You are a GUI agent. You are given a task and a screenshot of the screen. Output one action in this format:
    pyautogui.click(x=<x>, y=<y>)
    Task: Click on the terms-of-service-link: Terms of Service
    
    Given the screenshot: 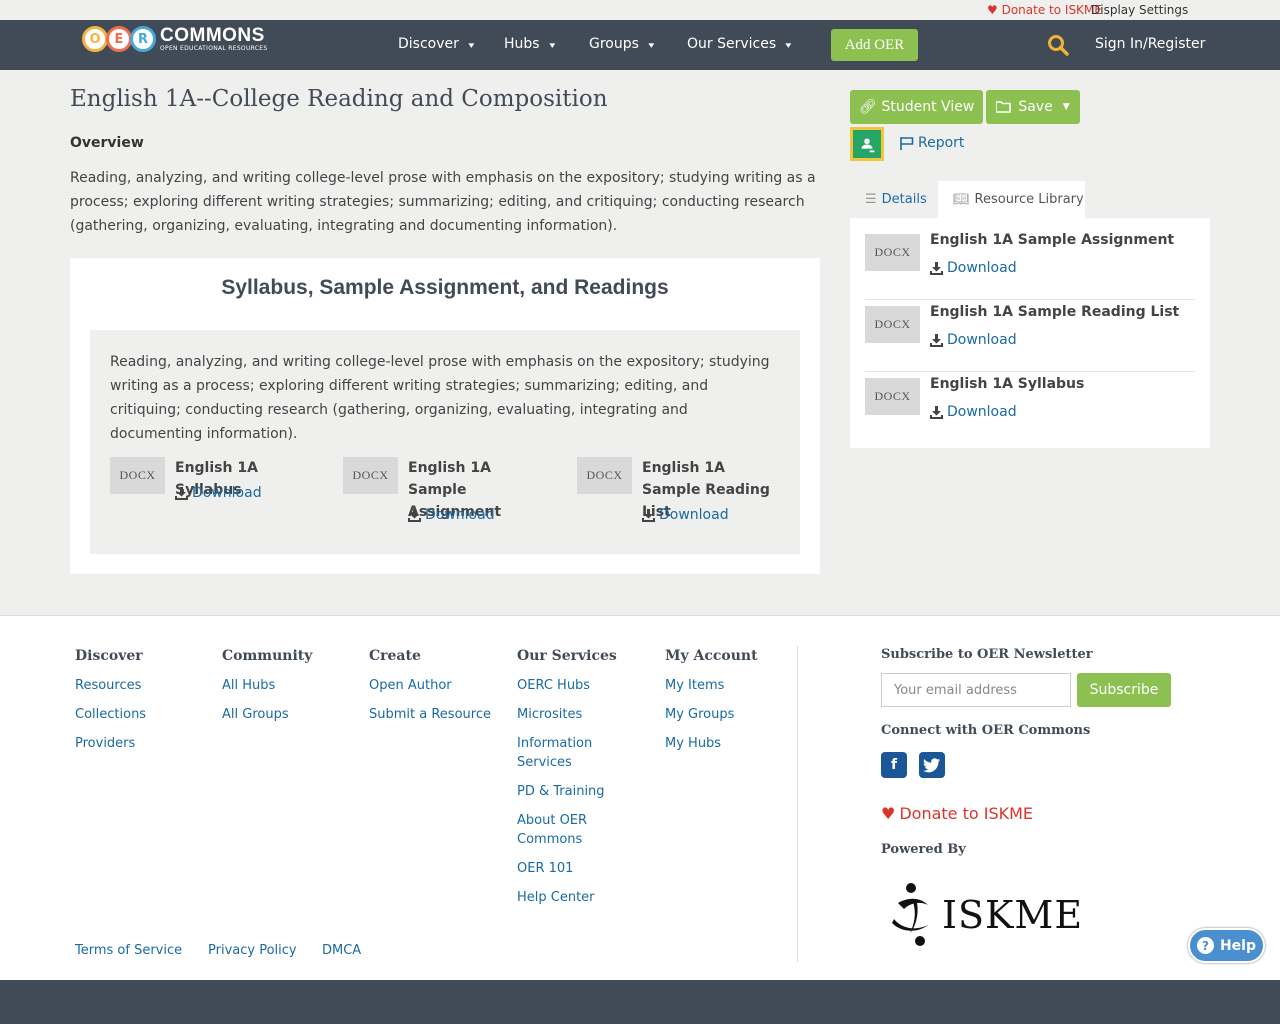 What is the action you would take?
    pyautogui.click(x=128, y=950)
    